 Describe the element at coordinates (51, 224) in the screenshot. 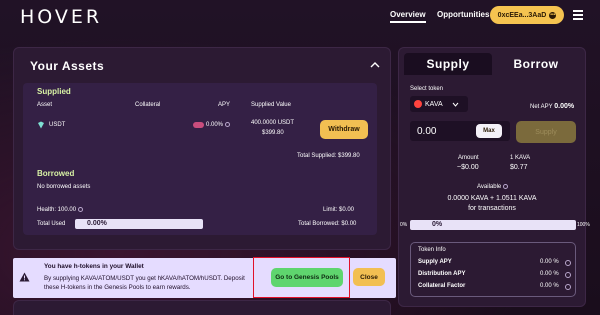

I see `total-used-label: Total Used` at that location.